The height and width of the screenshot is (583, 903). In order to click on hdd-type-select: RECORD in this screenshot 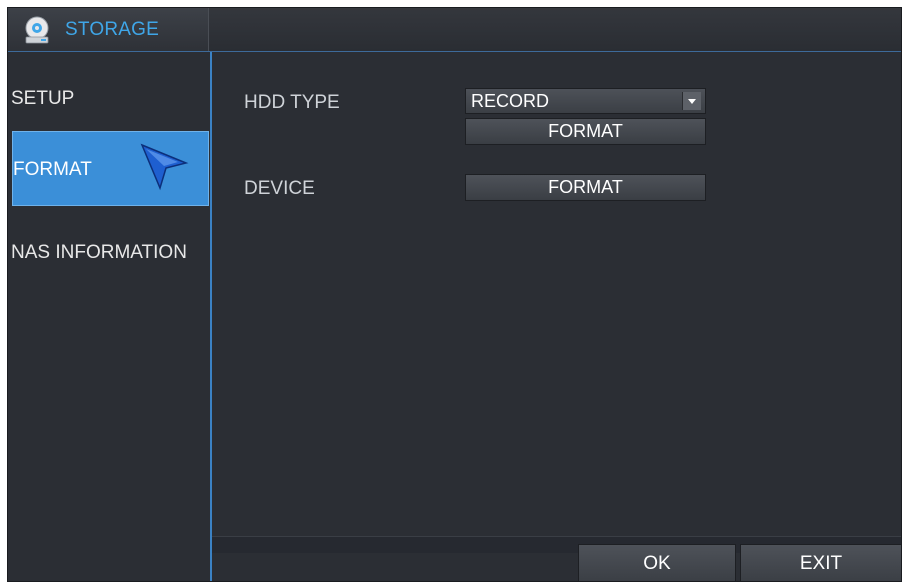, I will do `click(585, 101)`.